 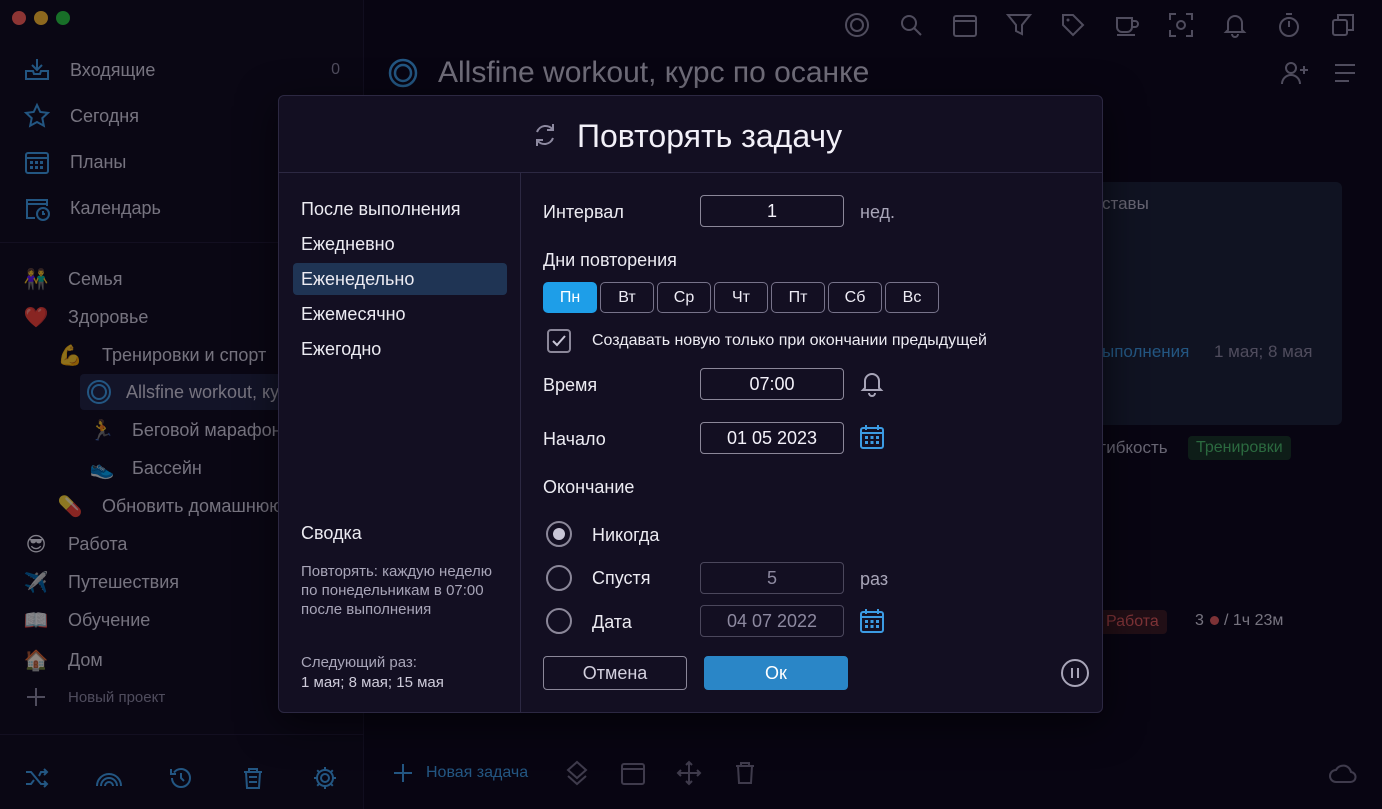 I want to click on cancel-button: Отмена, so click(x=615, y=673).